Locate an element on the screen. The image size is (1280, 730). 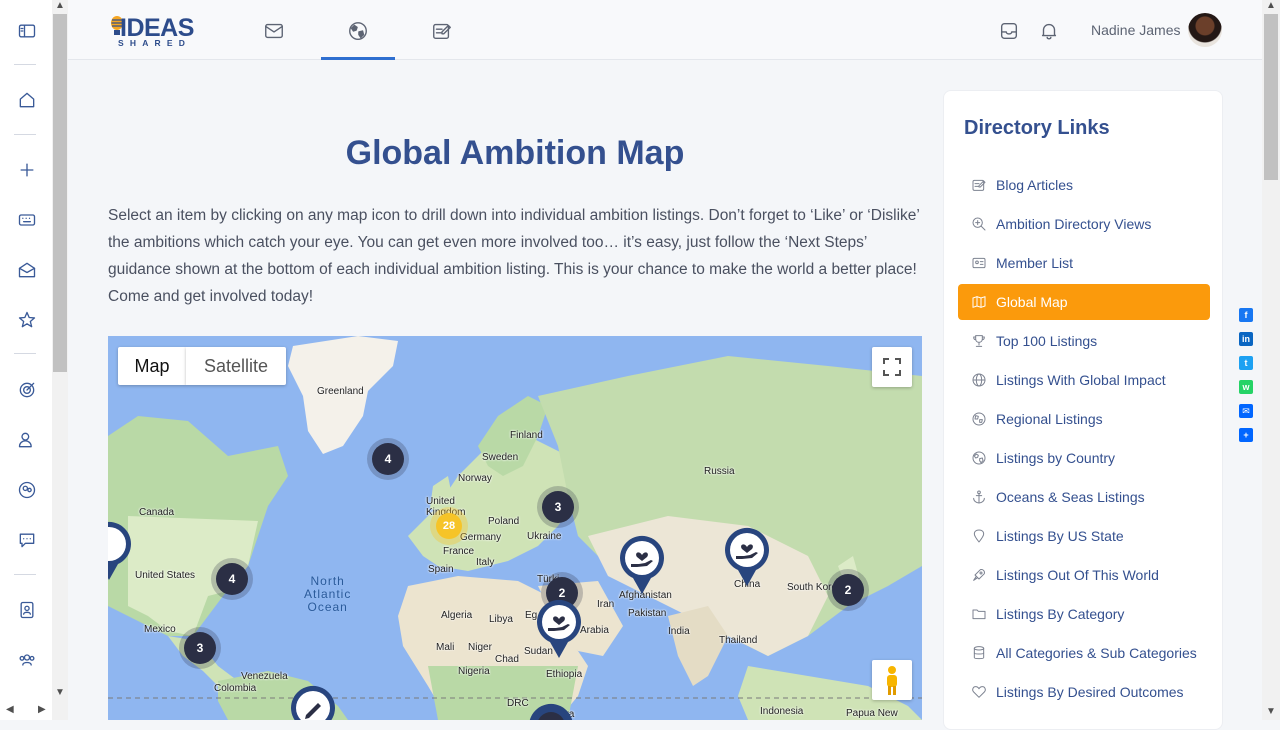
avatar is located at coordinates (1205, 30).